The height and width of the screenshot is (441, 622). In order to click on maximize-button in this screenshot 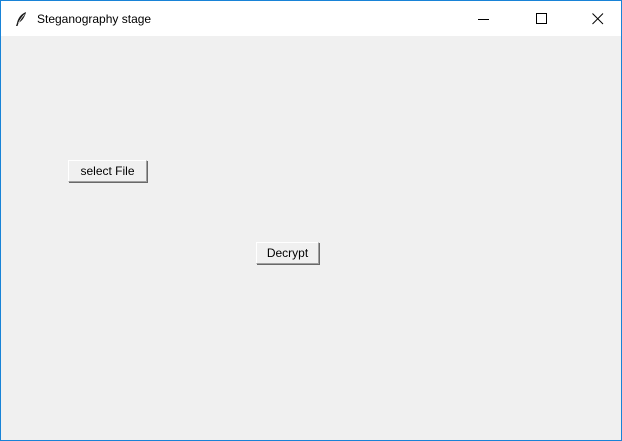, I will do `click(542, 18)`.